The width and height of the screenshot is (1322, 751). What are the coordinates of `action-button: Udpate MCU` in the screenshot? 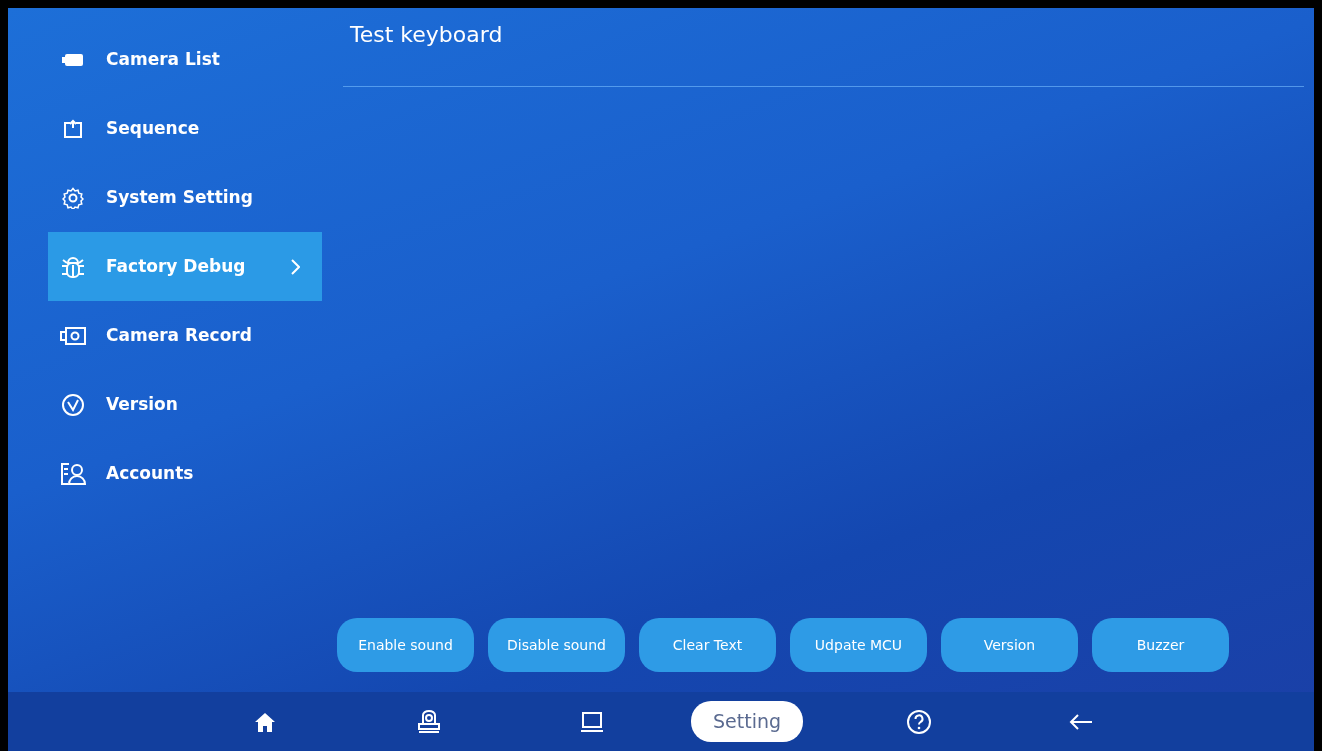 It's located at (858, 645).